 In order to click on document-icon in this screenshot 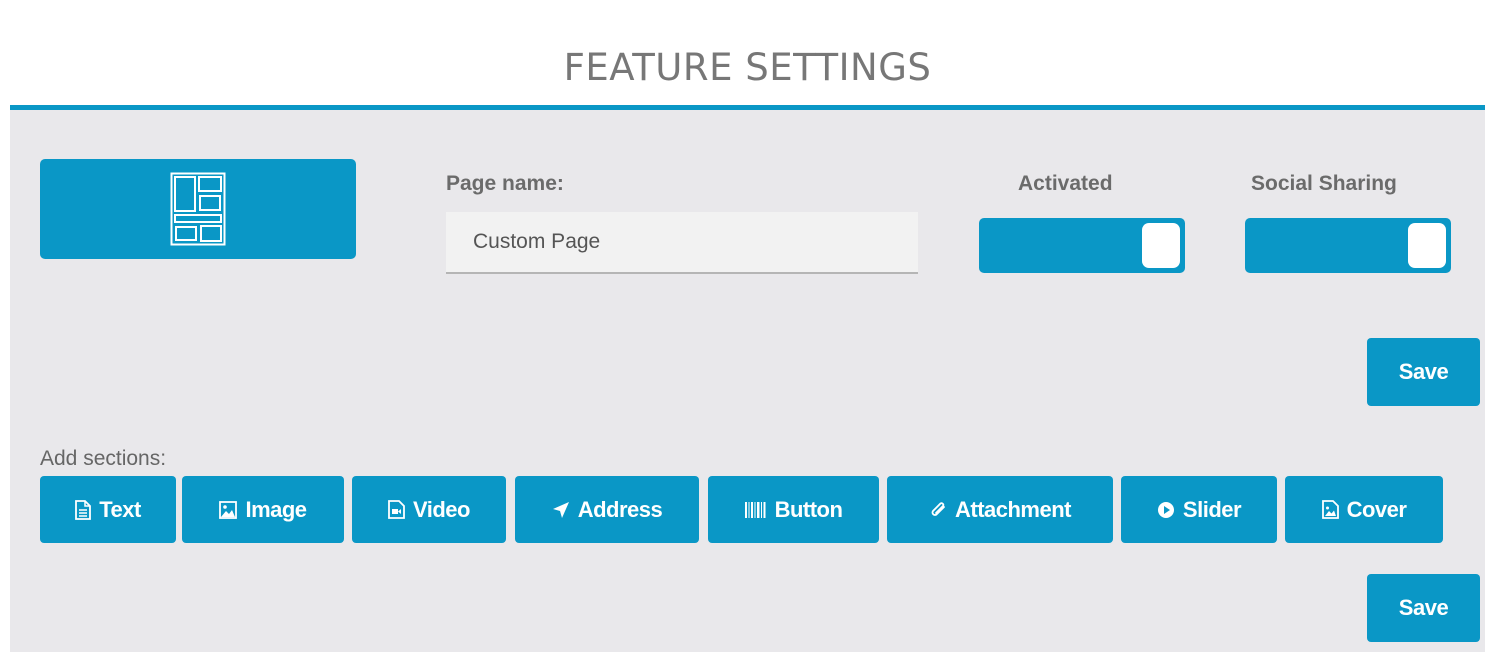, I will do `click(83, 509)`.